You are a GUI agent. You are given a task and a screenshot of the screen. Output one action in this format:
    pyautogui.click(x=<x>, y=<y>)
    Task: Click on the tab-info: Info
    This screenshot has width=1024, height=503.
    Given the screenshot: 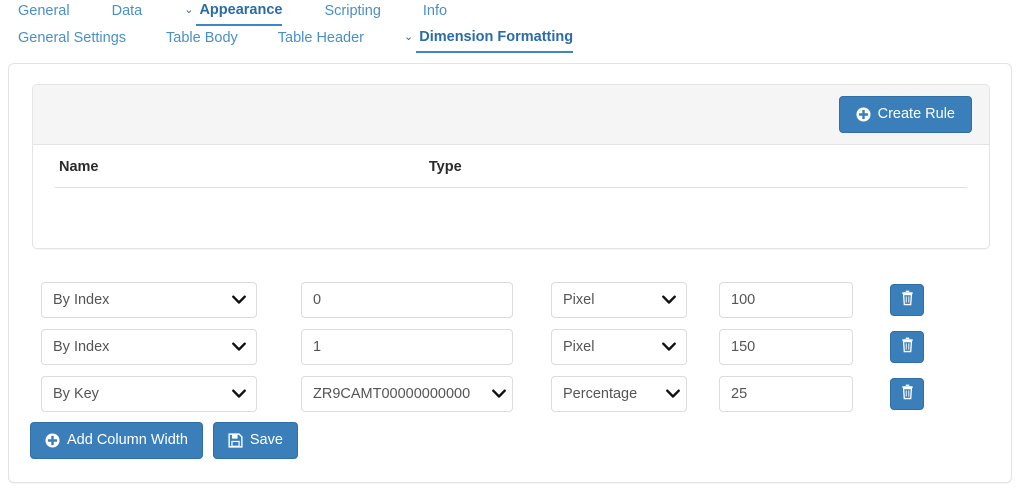 What is the action you would take?
    pyautogui.click(x=435, y=12)
    